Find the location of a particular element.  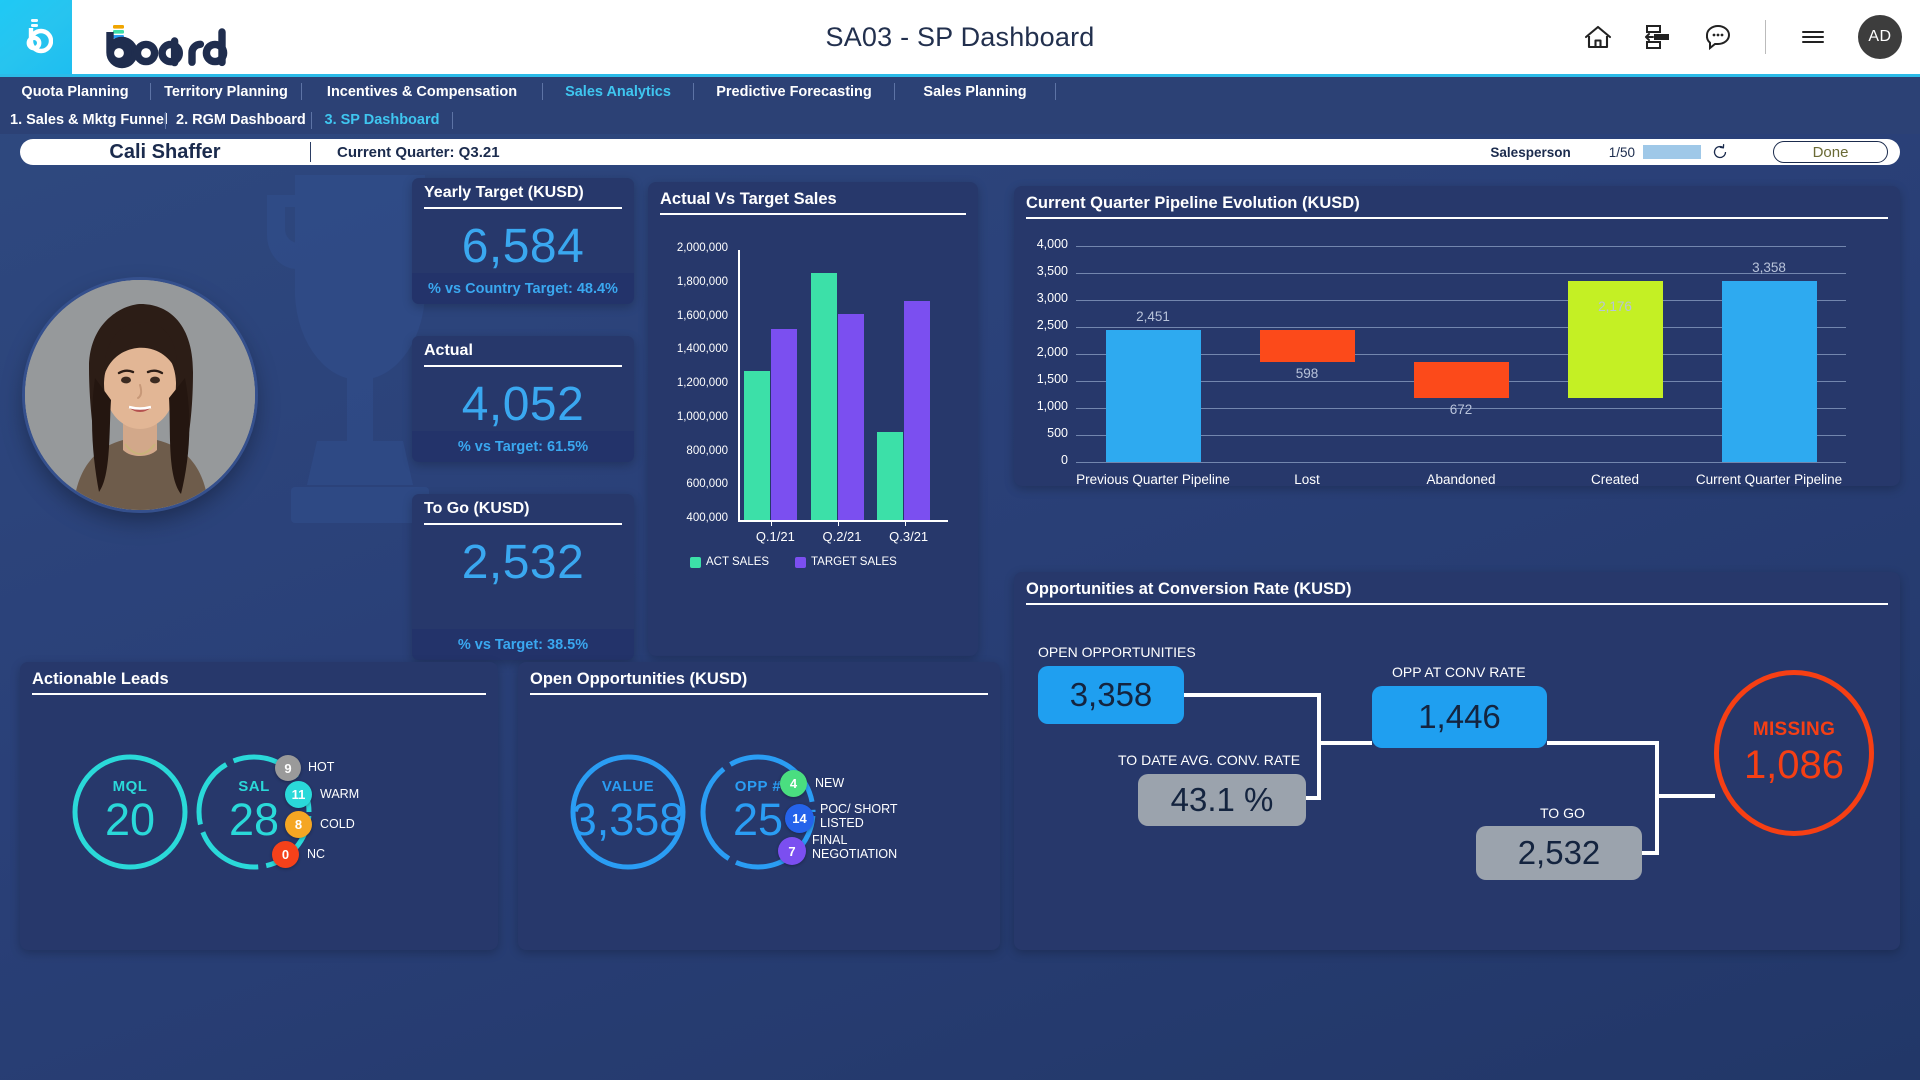

kpi-card-actual: Actual 4,052 % vs Target: 61.5% is located at coordinates (523, 399).